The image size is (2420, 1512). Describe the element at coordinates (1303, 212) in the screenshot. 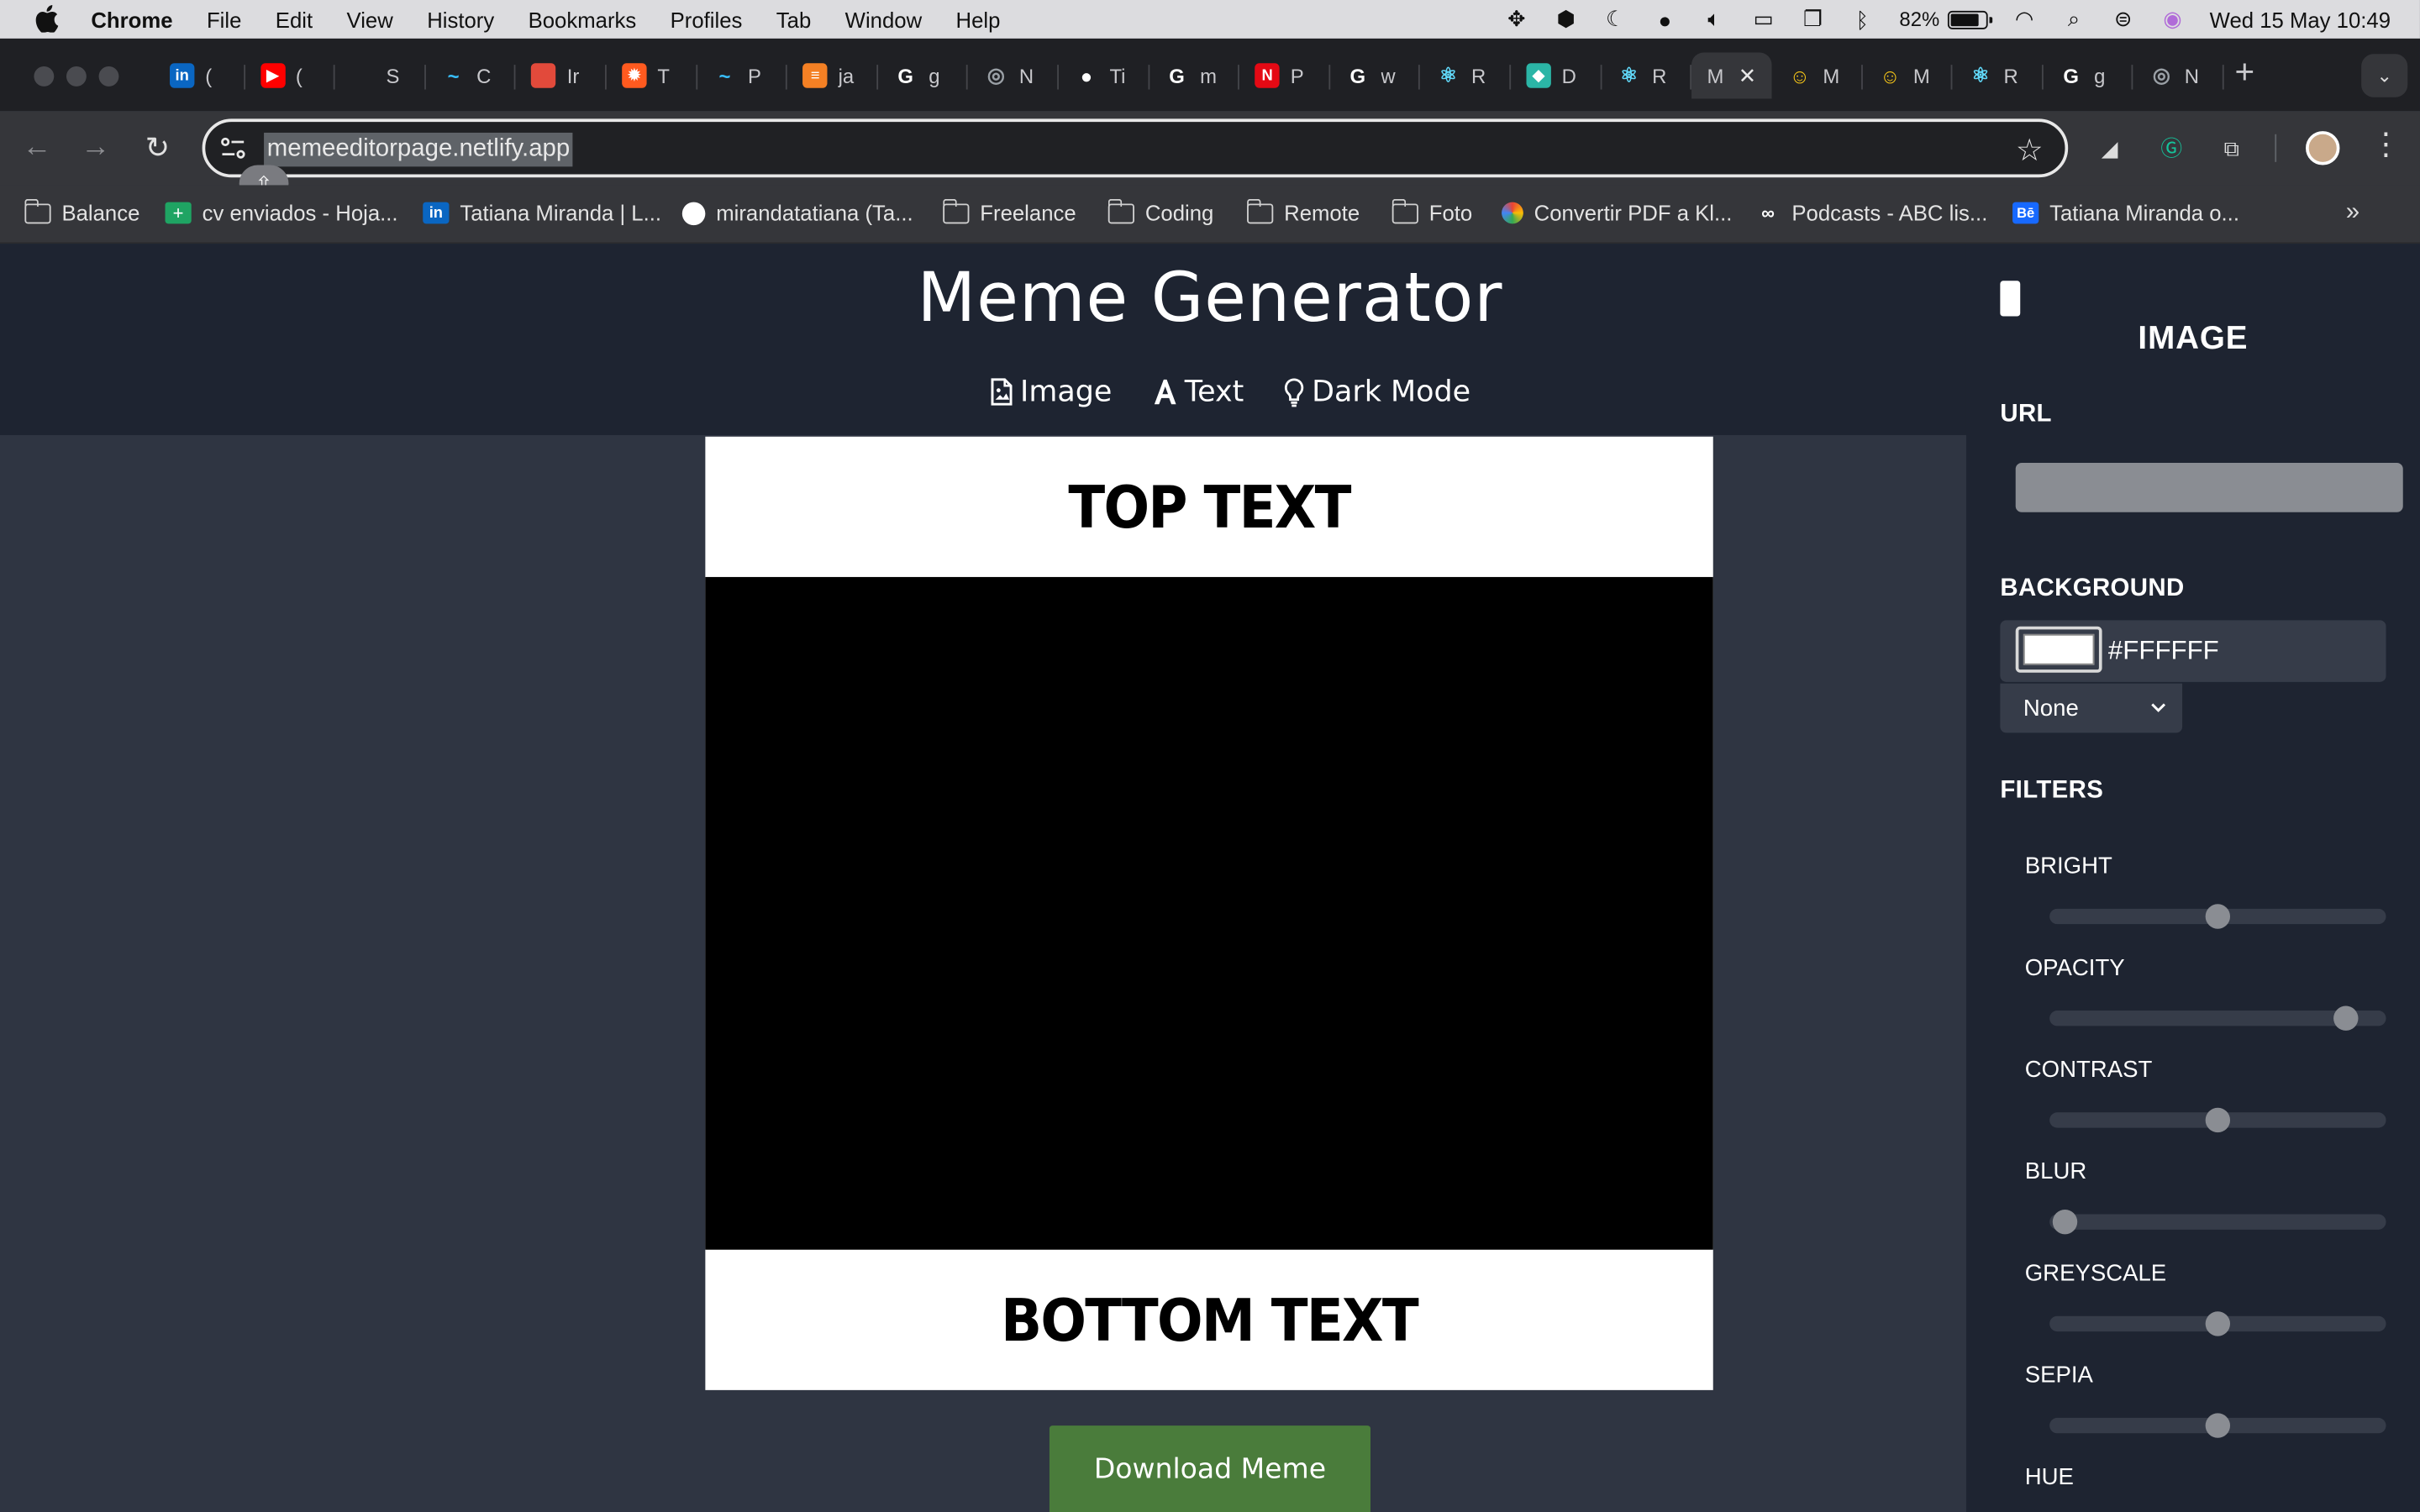

I see `bookmark-remote: Remote` at that location.